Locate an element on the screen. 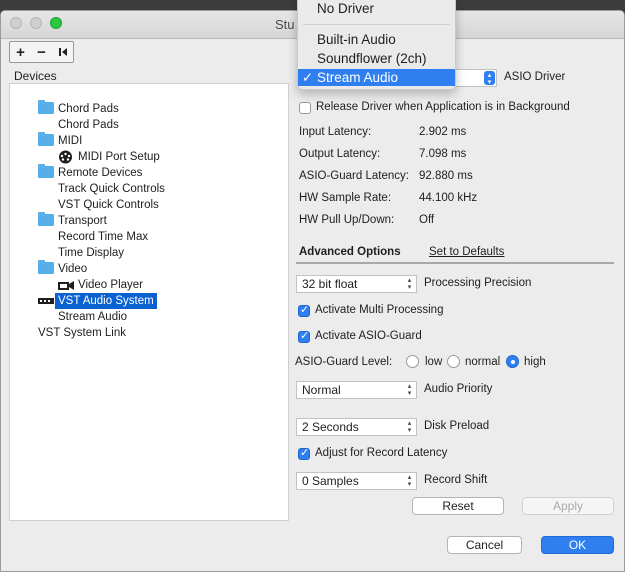  tree-item-vst-audio-system: VST Audio System is located at coordinates (106, 301).